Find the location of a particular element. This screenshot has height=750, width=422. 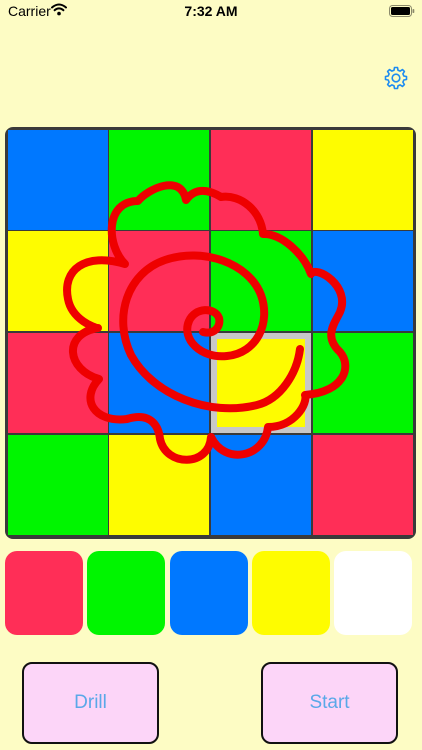

settings-button is located at coordinates (396, 78).